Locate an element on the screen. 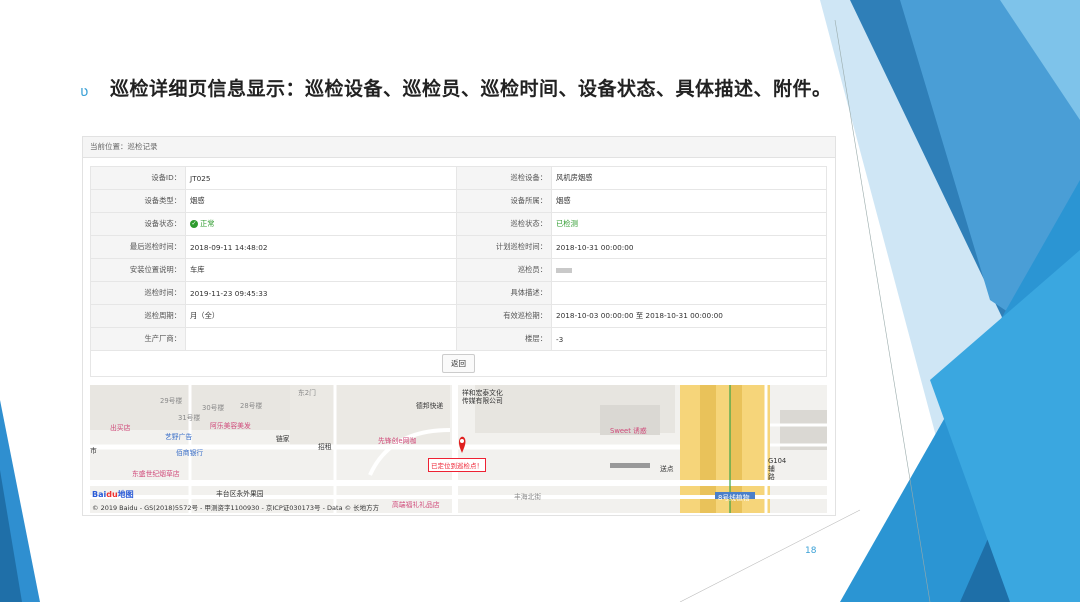 The width and height of the screenshot is (1080, 602). map-label: 高端福礼礼品店 is located at coordinates (416, 505).